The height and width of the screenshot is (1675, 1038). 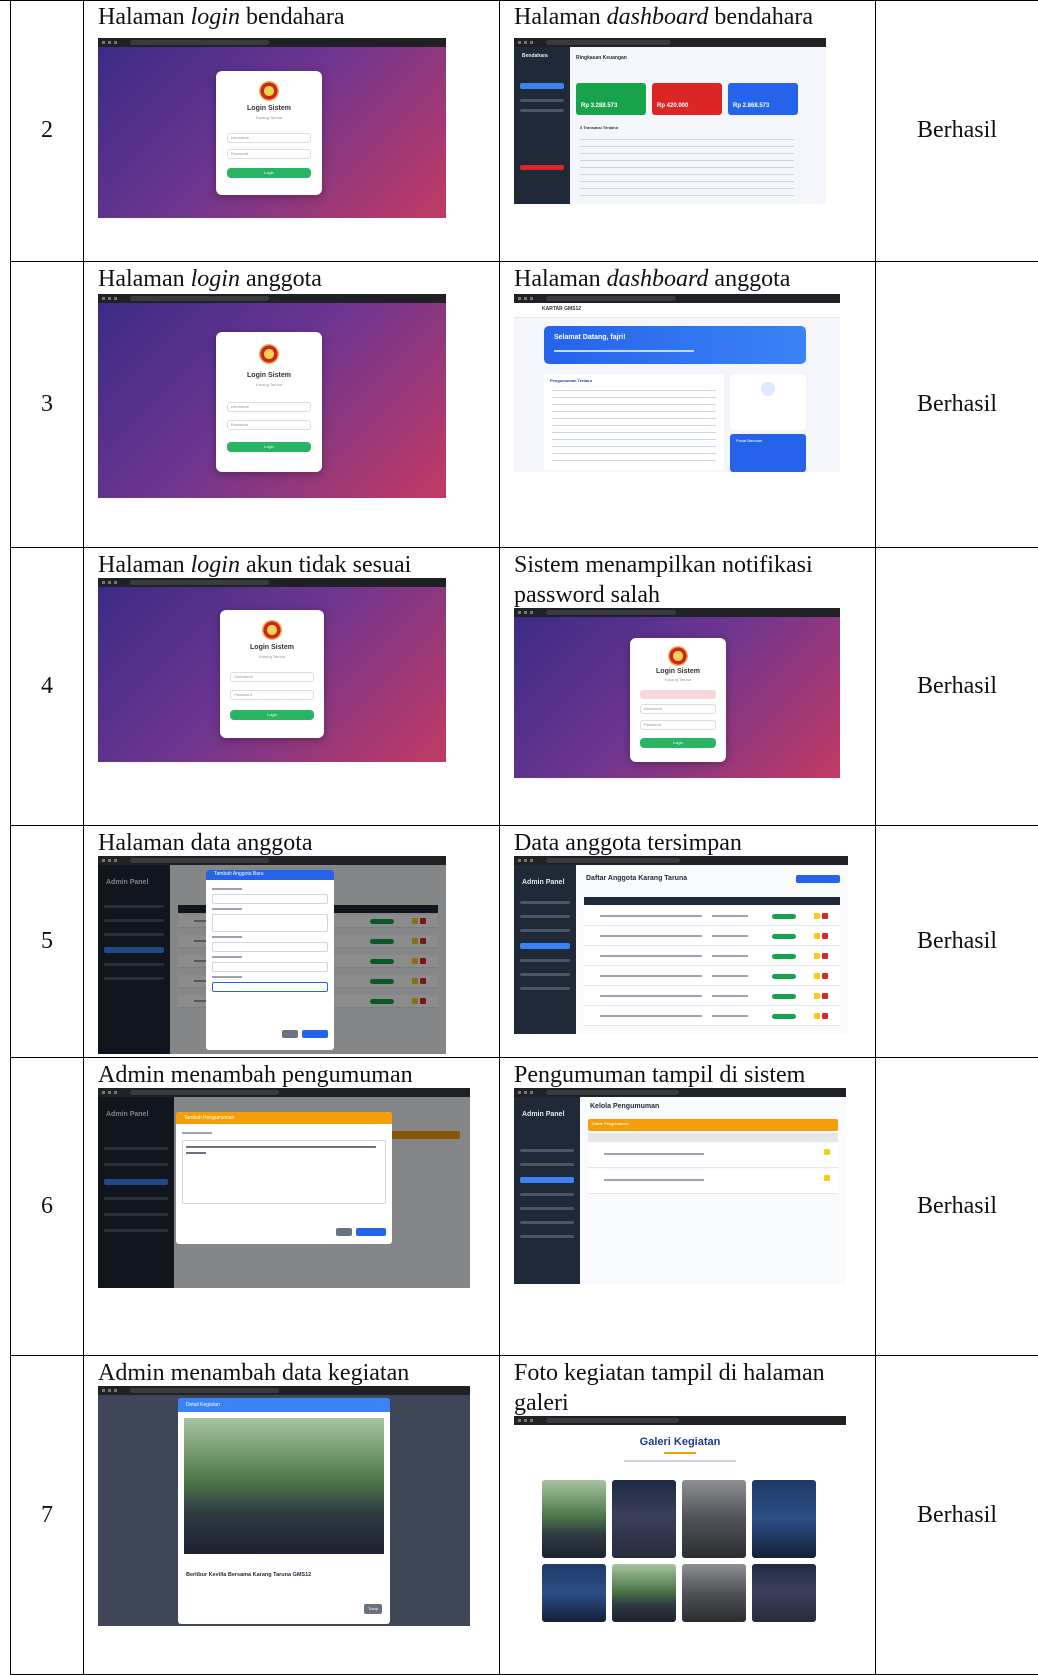 What do you see at coordinates (47, 1515) in the screenshot?
I see `row-number: 7` at bounding box center [47, 1515].